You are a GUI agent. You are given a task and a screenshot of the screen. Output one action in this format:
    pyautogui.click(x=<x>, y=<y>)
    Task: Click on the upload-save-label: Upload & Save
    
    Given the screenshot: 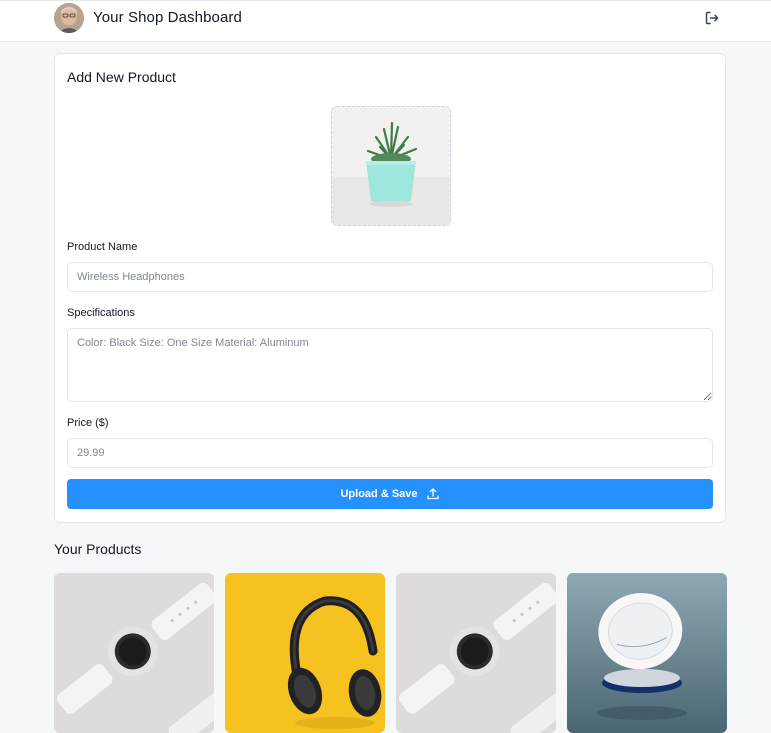 What is the action you would take?
    pyautogui.click(x=379, y=494)
    